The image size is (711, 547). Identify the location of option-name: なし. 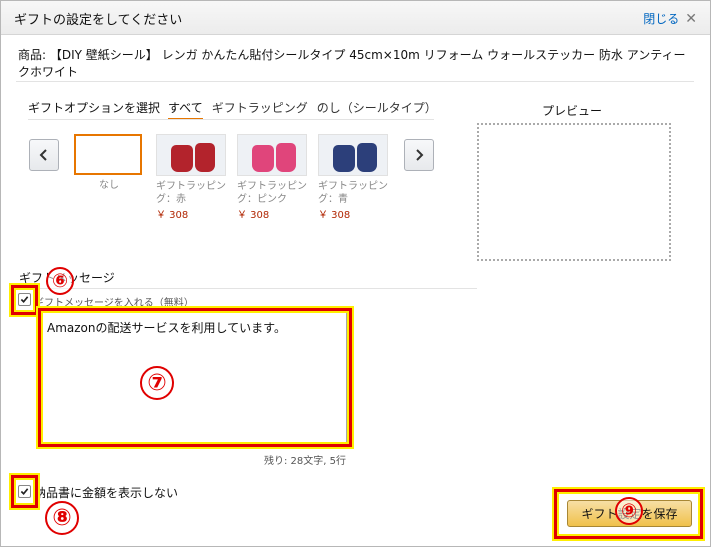
(109, 185).